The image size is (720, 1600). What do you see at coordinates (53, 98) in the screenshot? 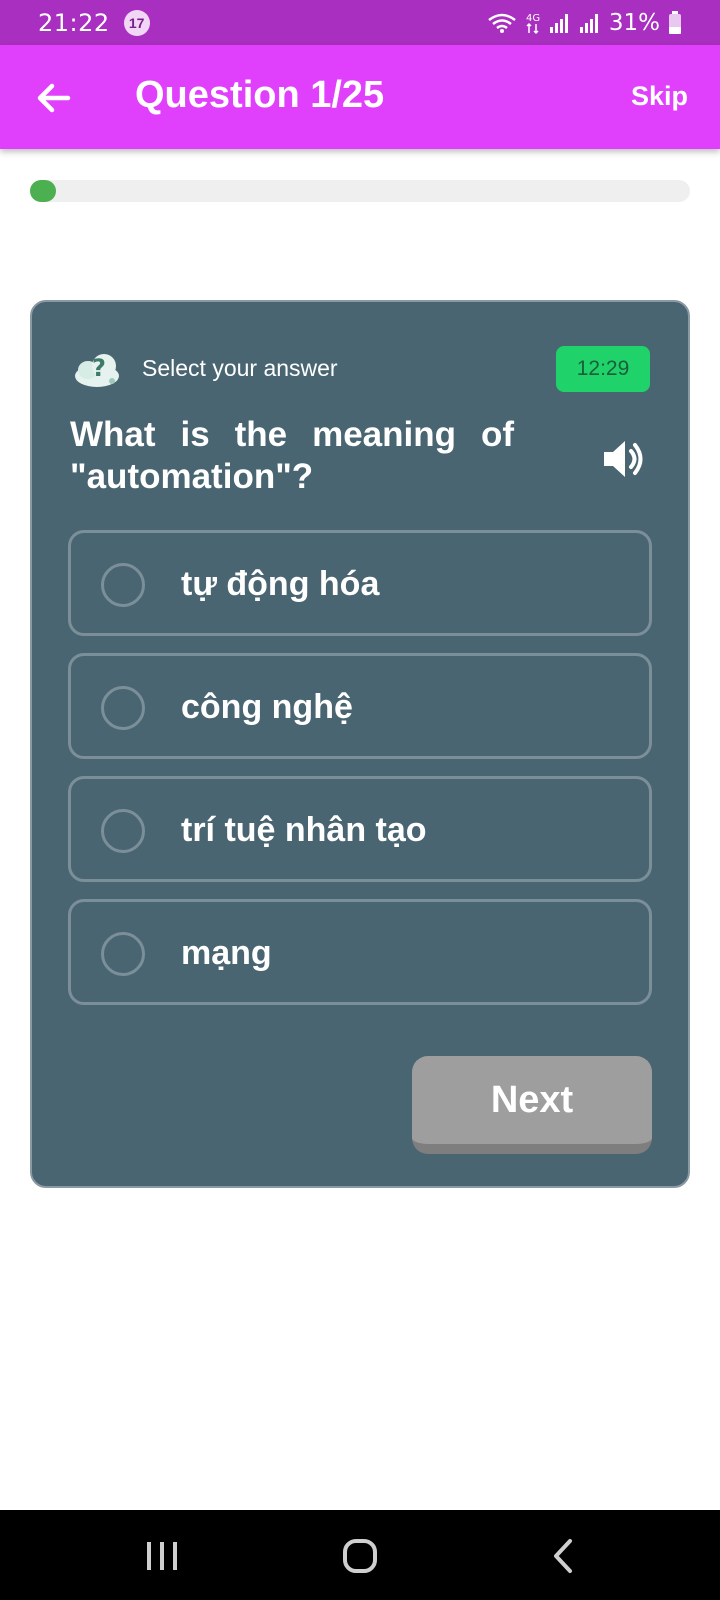
I see `arrow-left-icon` at bounding box center [53, 98].